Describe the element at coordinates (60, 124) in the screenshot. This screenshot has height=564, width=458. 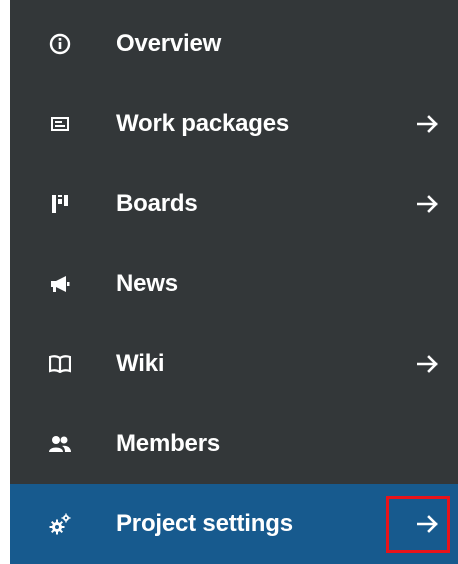
I see `work-packages-icon` at that location.